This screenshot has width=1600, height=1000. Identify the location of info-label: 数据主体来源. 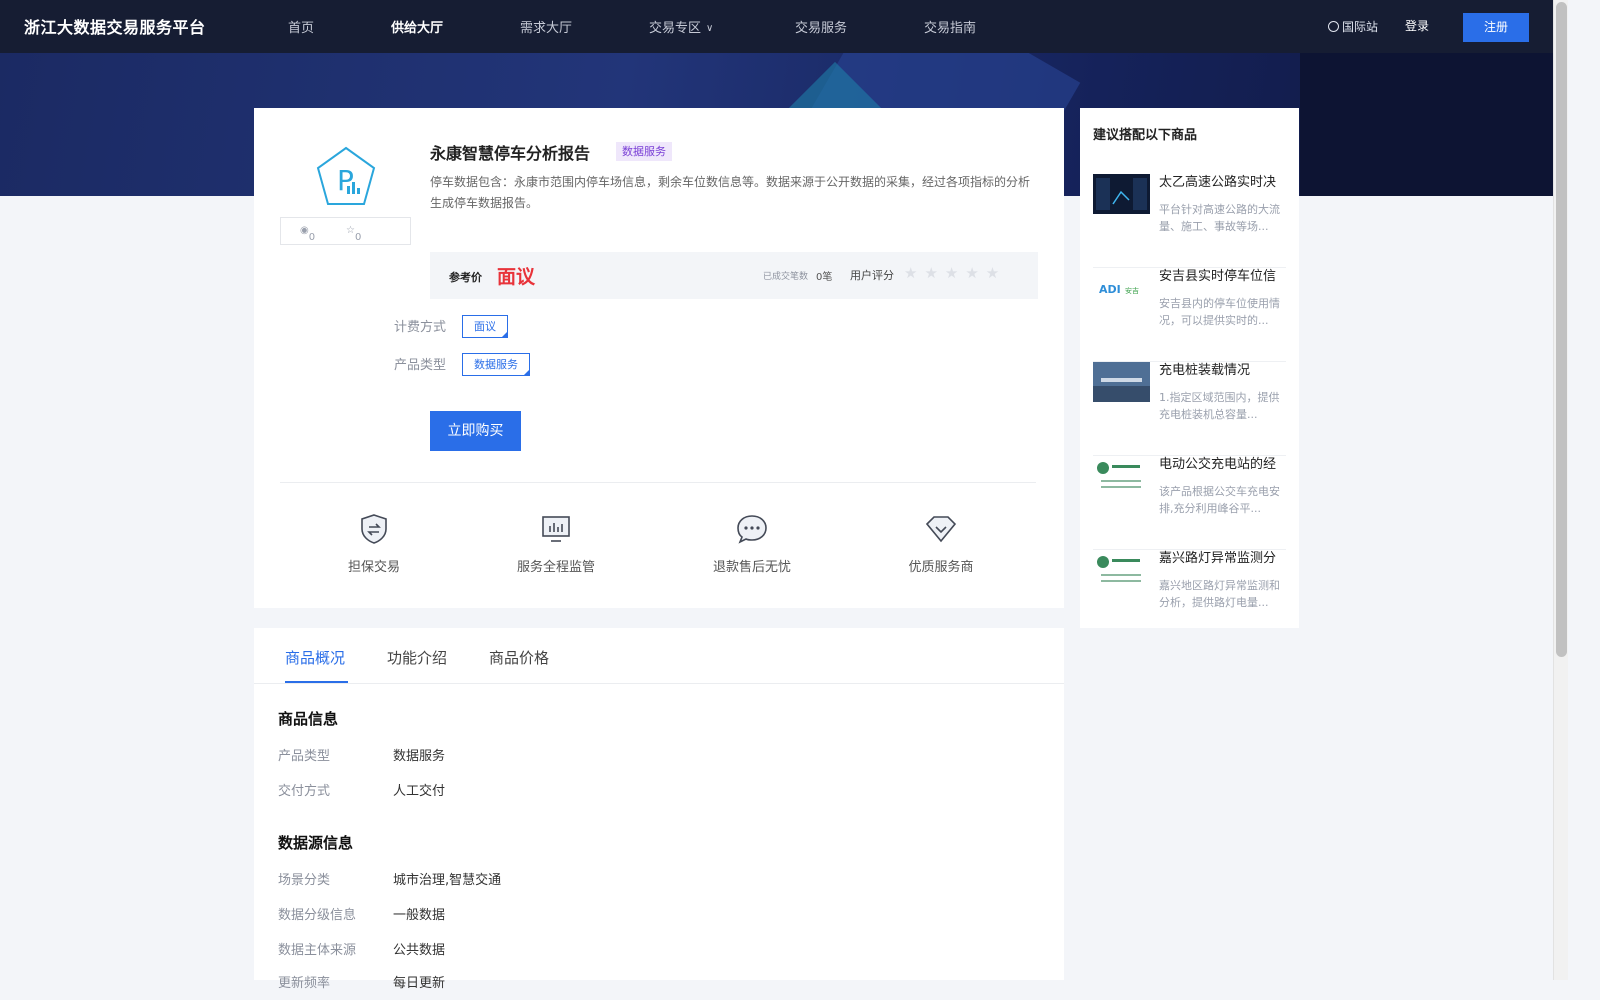
(317, 950).